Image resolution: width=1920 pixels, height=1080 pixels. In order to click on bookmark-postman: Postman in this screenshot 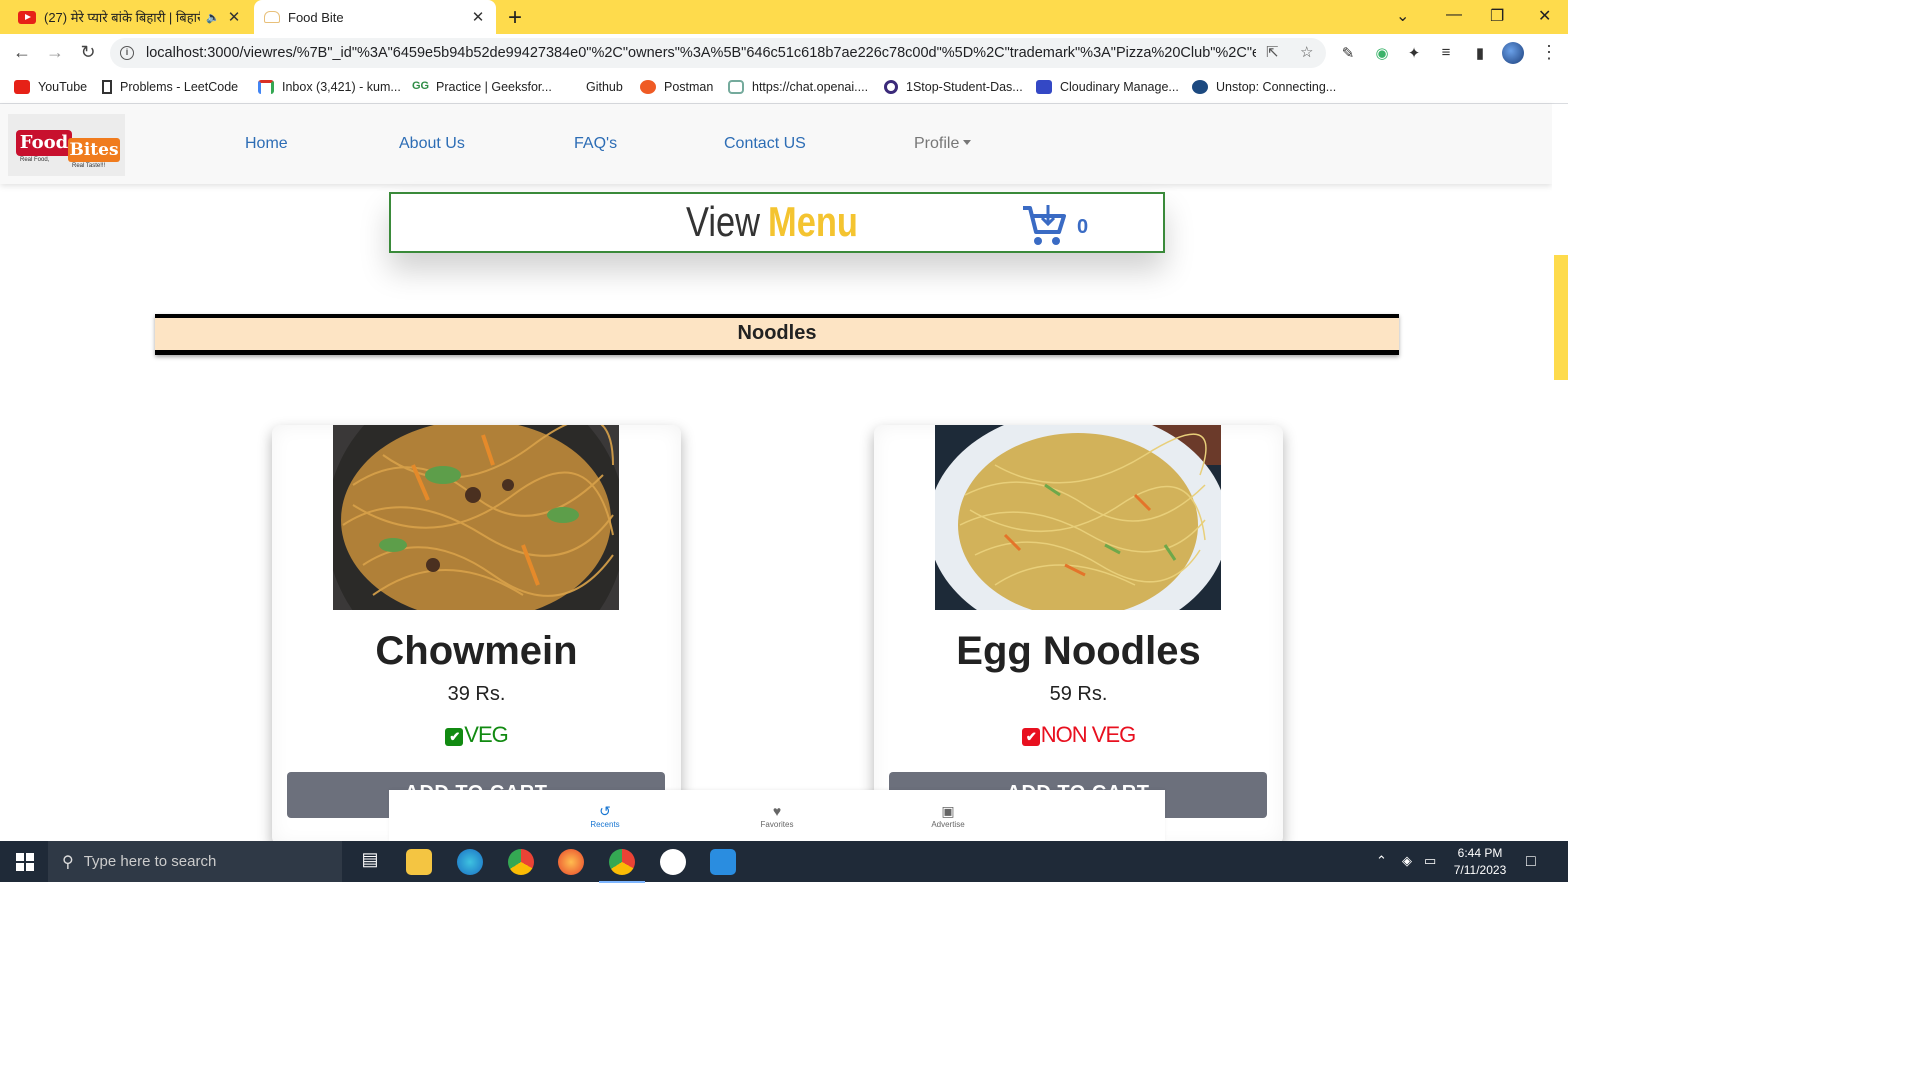, I will do `click(676, 87)`.